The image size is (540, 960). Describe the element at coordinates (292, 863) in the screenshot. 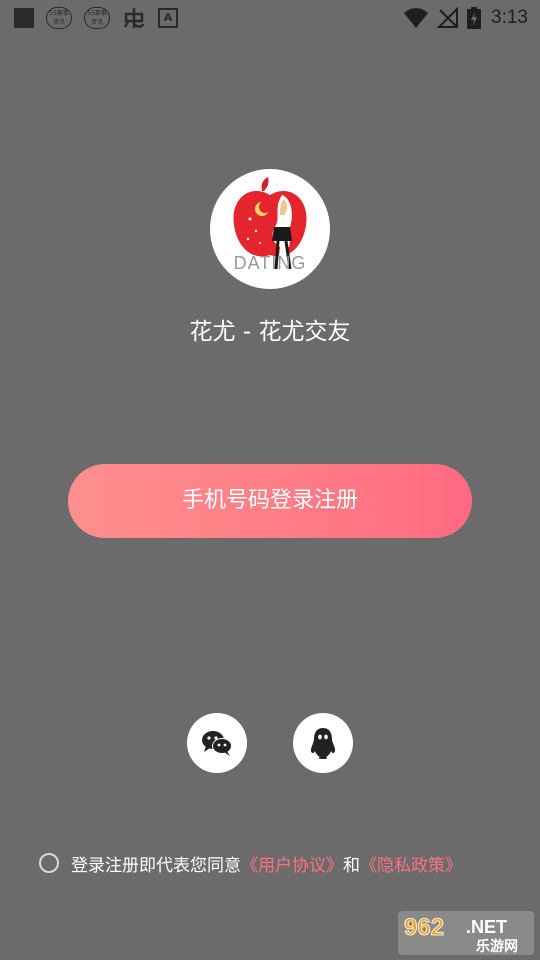

I see `user-agreement-link: 《用户协议》` at that location.